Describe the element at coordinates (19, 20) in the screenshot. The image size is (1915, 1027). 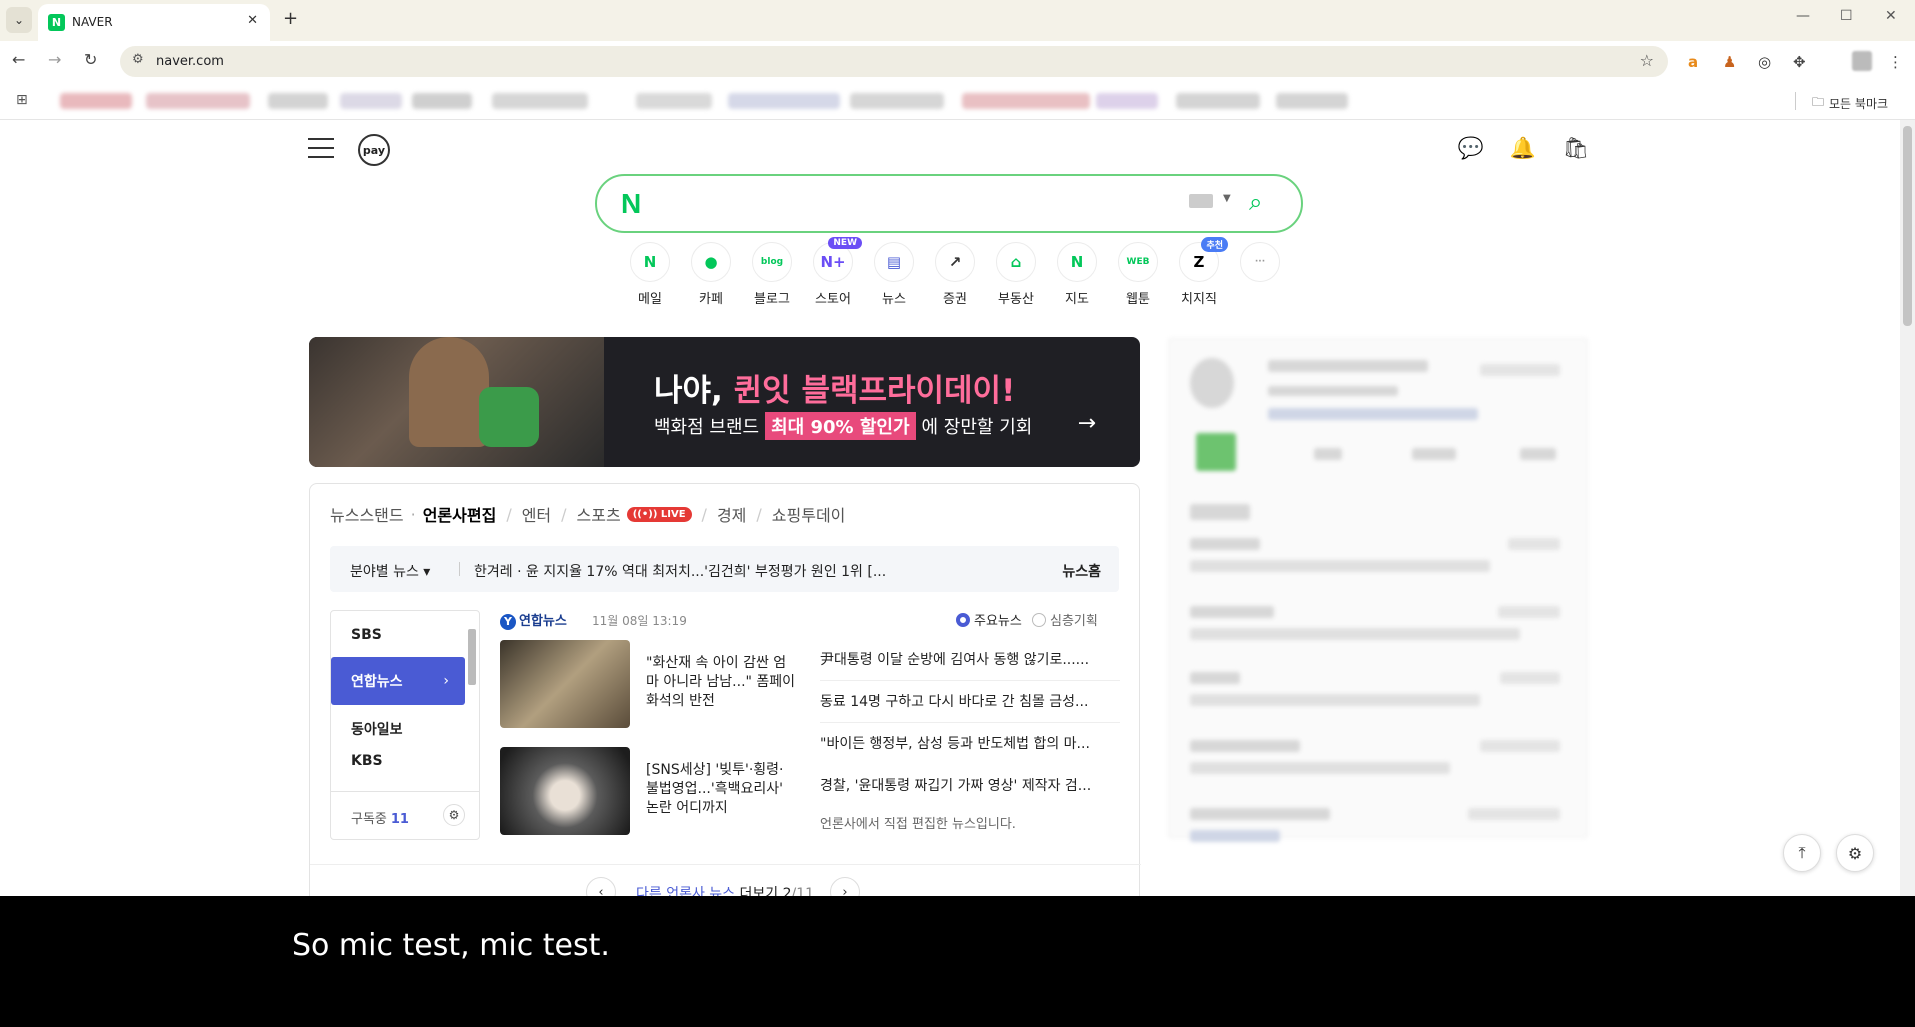
I see `tab-search-button: ⌄` at that location.